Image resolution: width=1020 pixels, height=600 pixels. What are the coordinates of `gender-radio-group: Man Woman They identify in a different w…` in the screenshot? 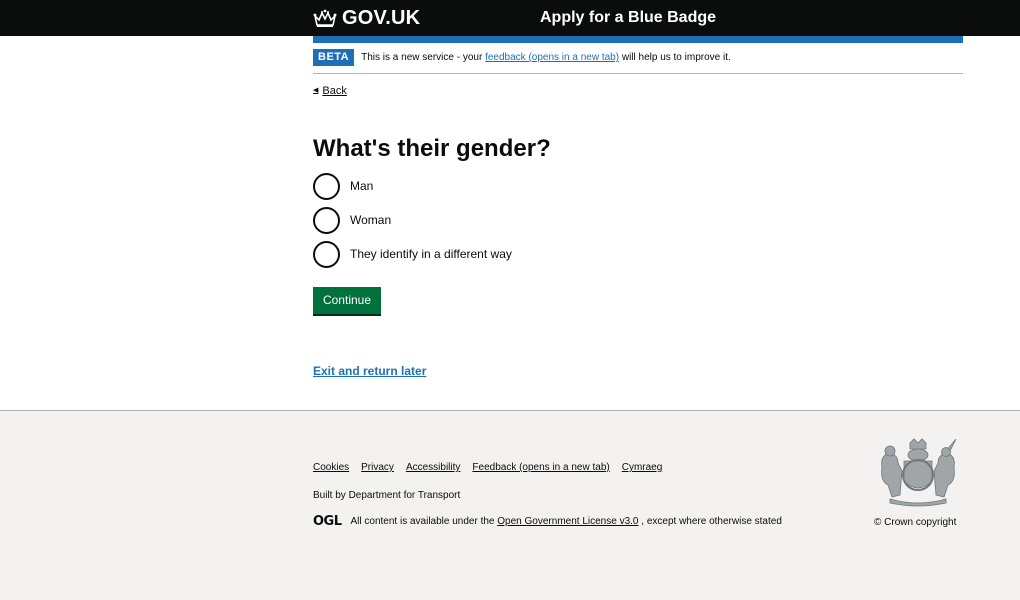 It's located at (412, 223).